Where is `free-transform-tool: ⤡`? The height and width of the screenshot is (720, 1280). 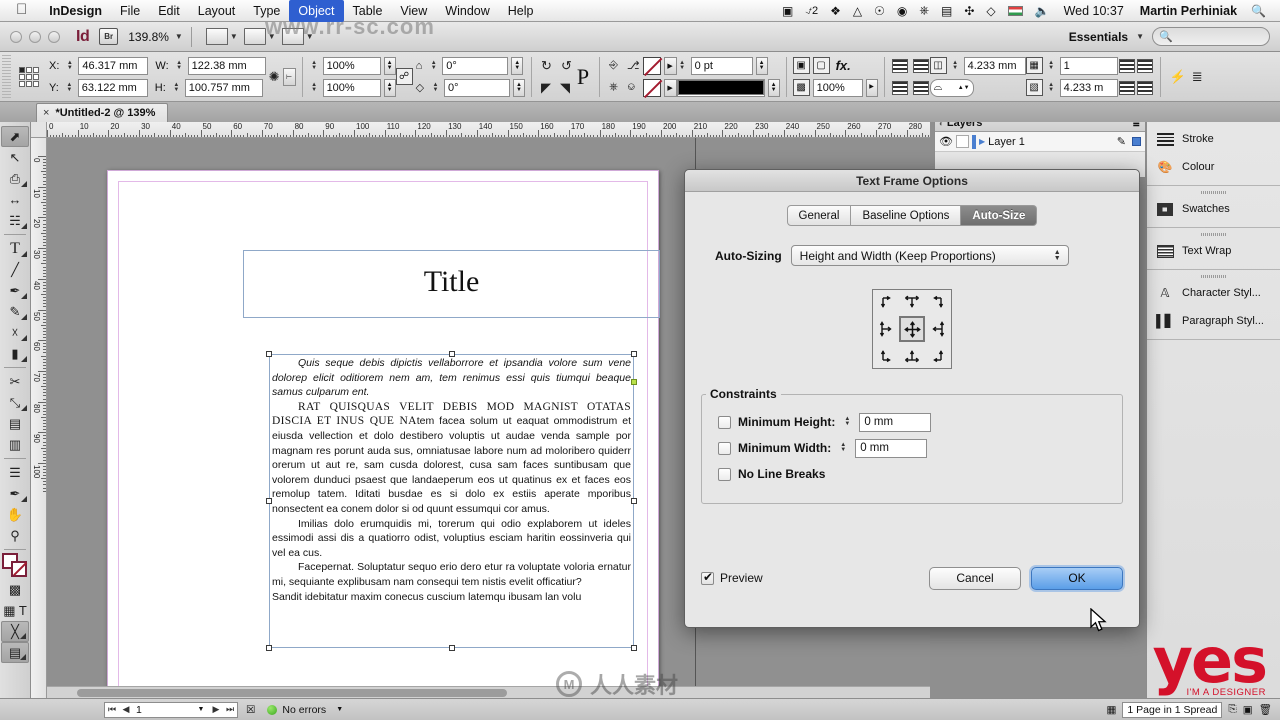
free-transform-tool: ⤡ is located at coordinates (15, 402).